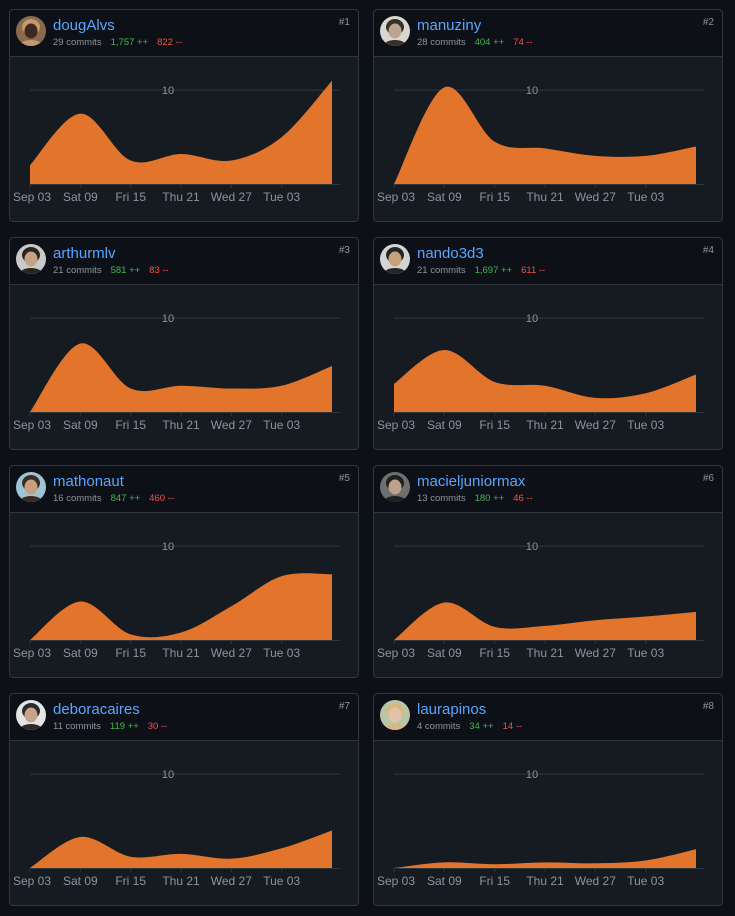 This screenshot has height=916, width=735. Describe the element at coordinates (523, 498) in the screenshot. I see `deletions-count: 46 --` at that location.